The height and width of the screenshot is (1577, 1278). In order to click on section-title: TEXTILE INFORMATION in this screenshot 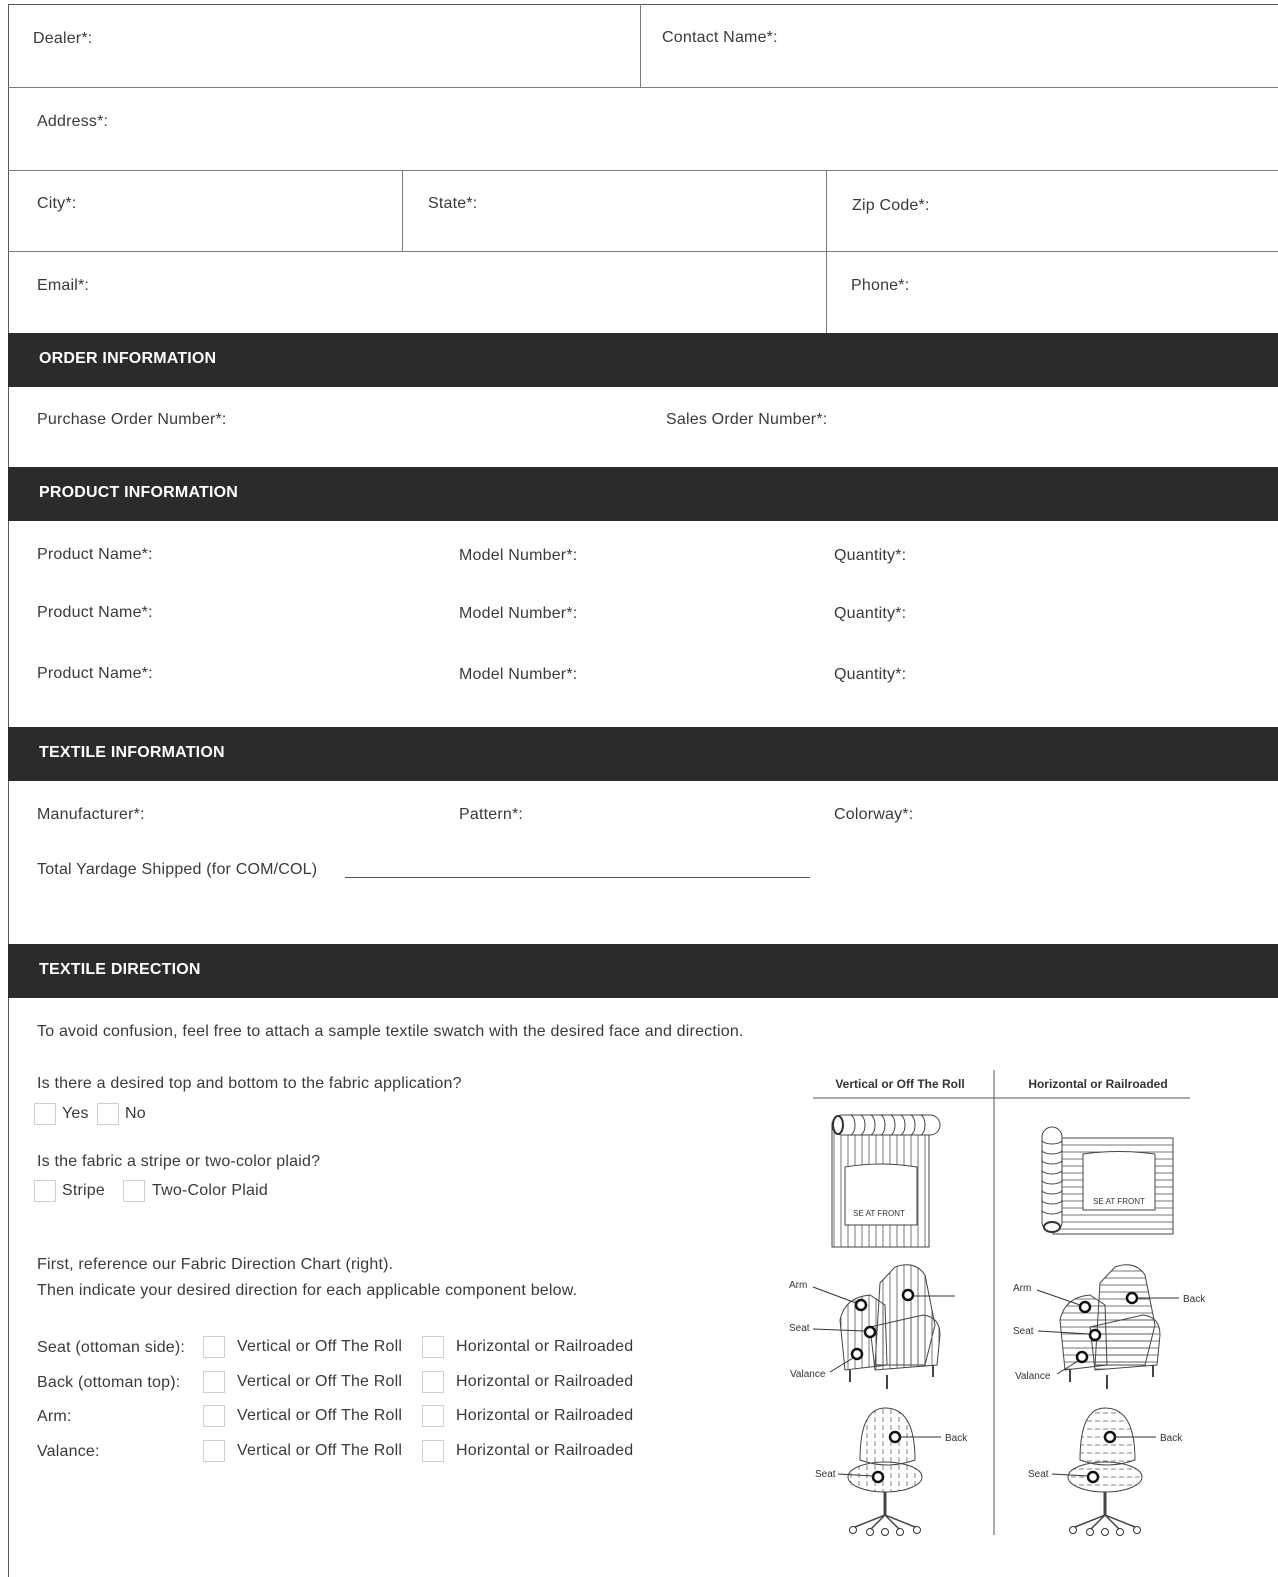, I will do `click(132, 752)`.